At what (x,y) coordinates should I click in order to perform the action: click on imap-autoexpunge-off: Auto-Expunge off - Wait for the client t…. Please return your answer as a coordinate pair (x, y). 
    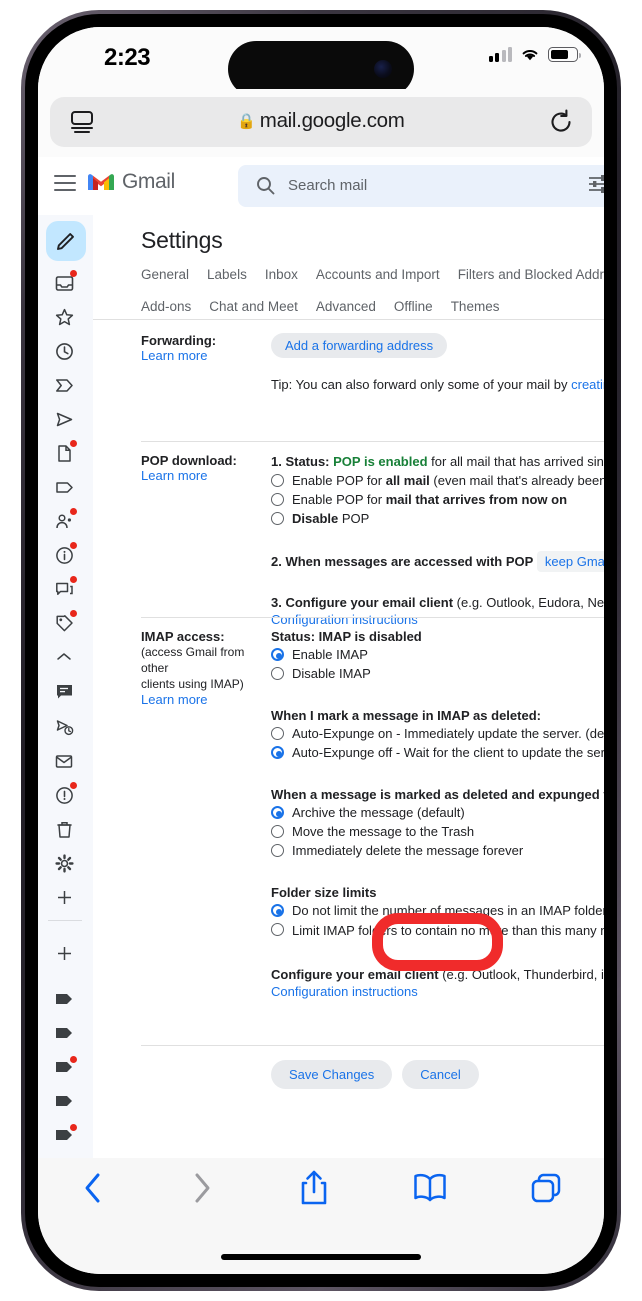
    Looking at the image, I should click on (437, 752).